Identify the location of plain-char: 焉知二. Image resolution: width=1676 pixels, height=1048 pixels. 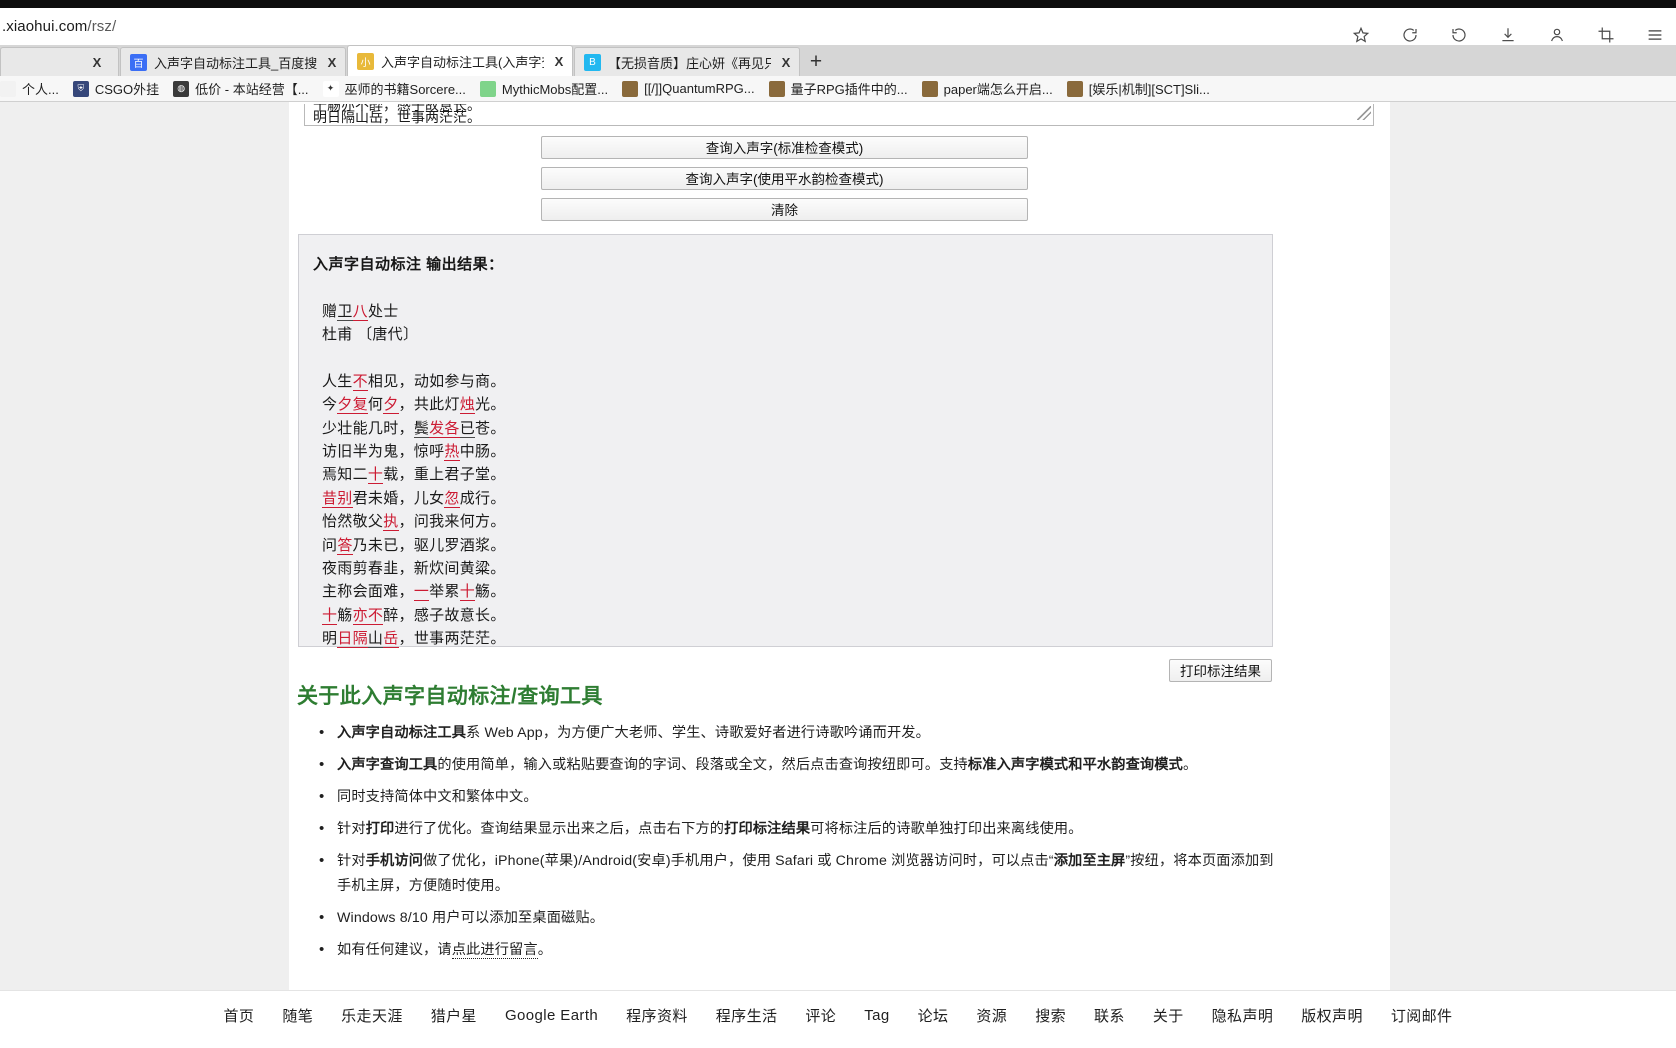
(345, 475).